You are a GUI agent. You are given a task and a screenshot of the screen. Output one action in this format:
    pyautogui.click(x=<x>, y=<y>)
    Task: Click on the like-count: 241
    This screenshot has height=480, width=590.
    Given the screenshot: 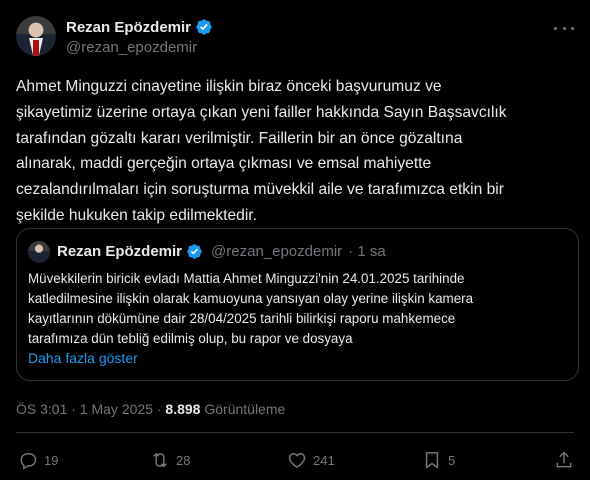 What is the action you would take?
    pyautogui.click(x=324, y=460)
    